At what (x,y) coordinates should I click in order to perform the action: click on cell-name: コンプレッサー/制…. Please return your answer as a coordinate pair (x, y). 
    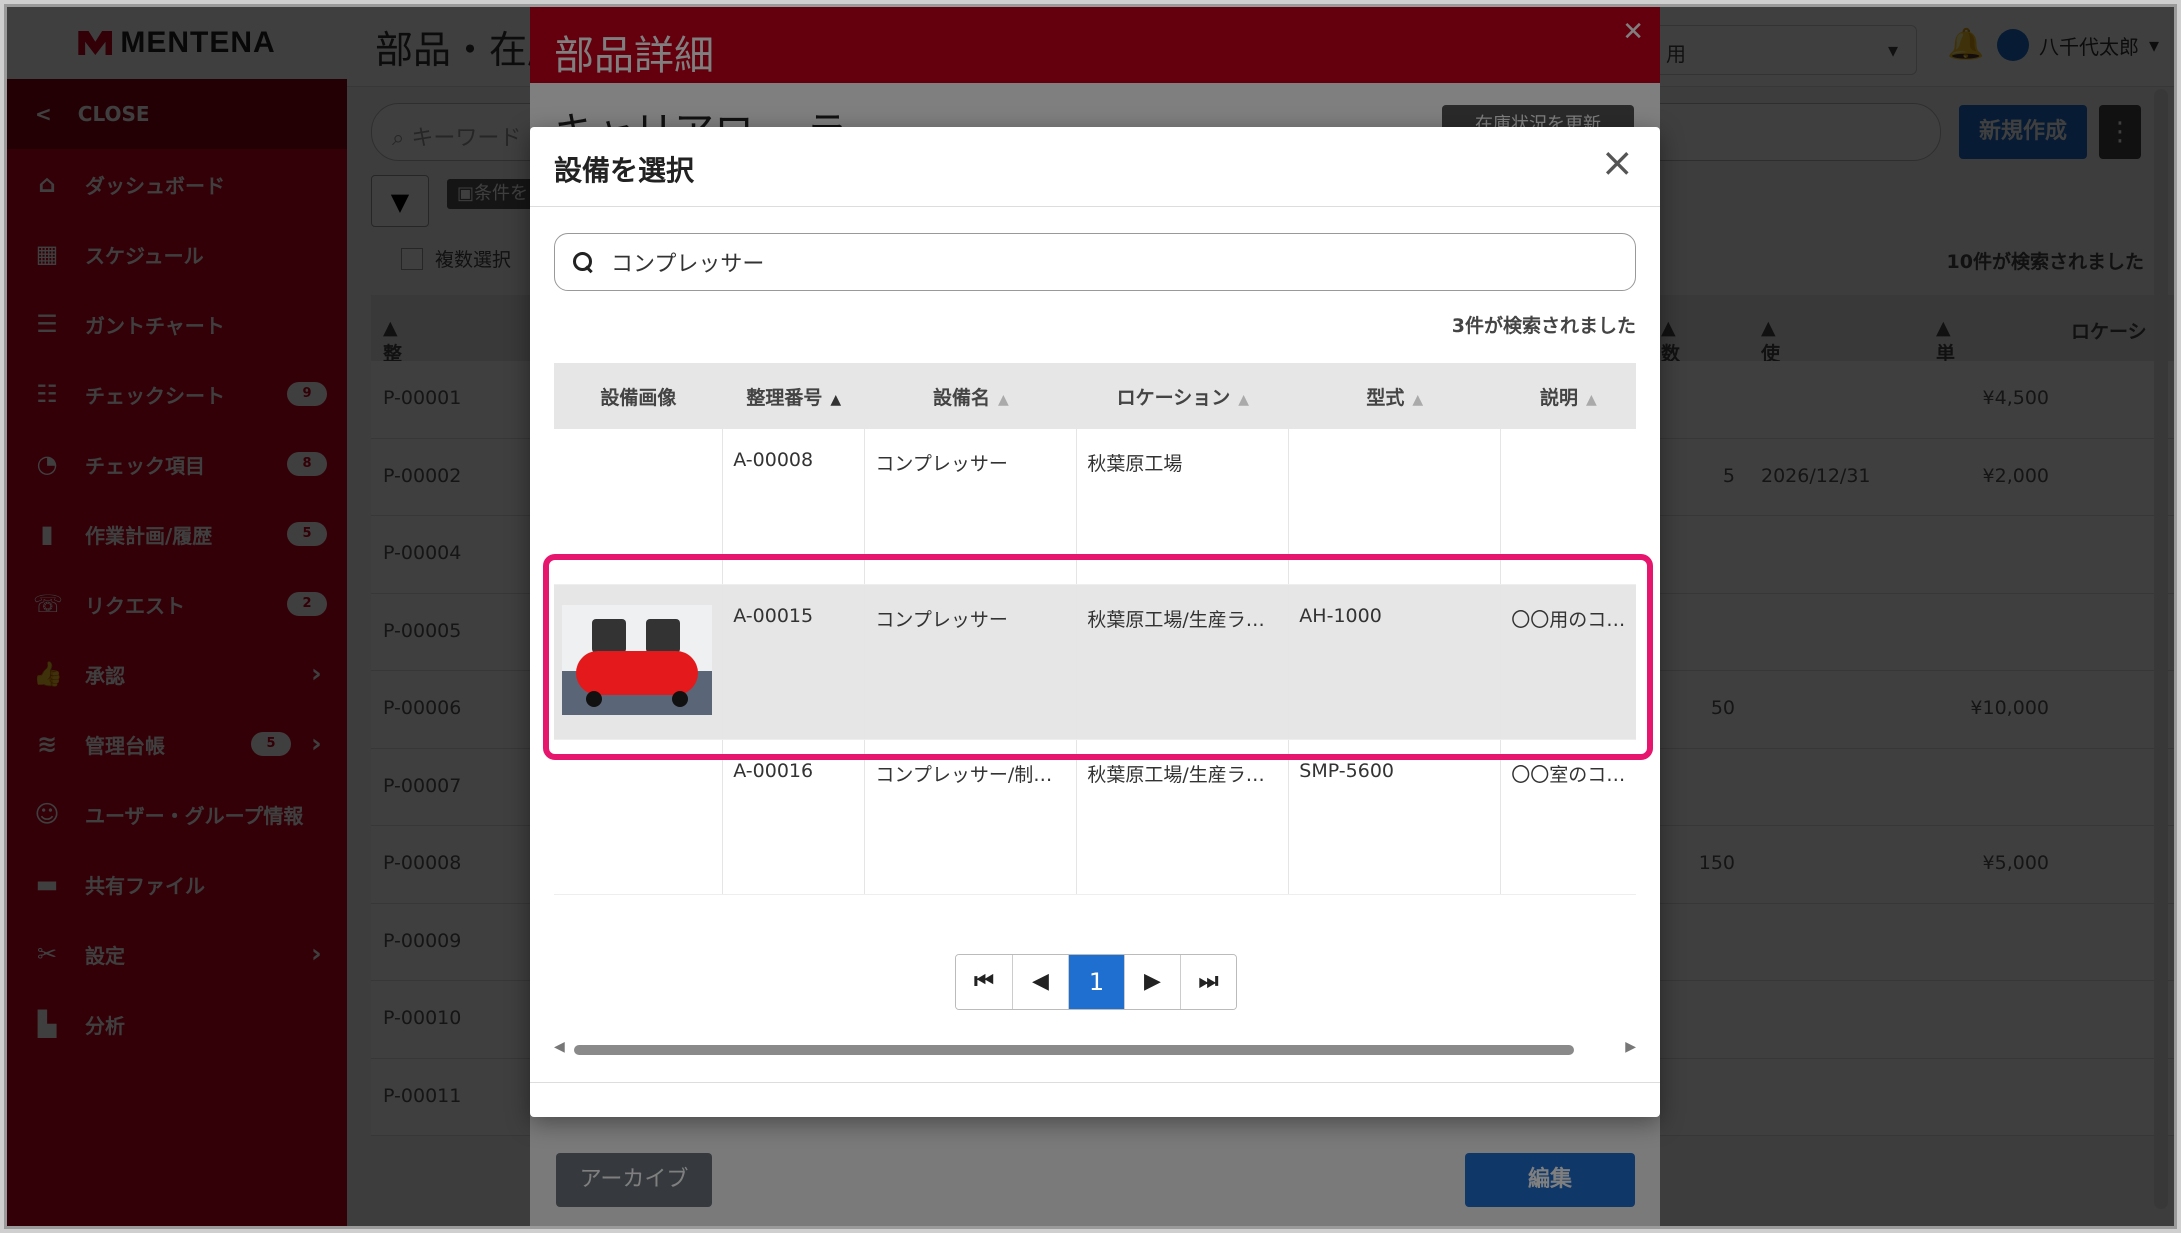
    Looking at the image, I should click on (970, 817).